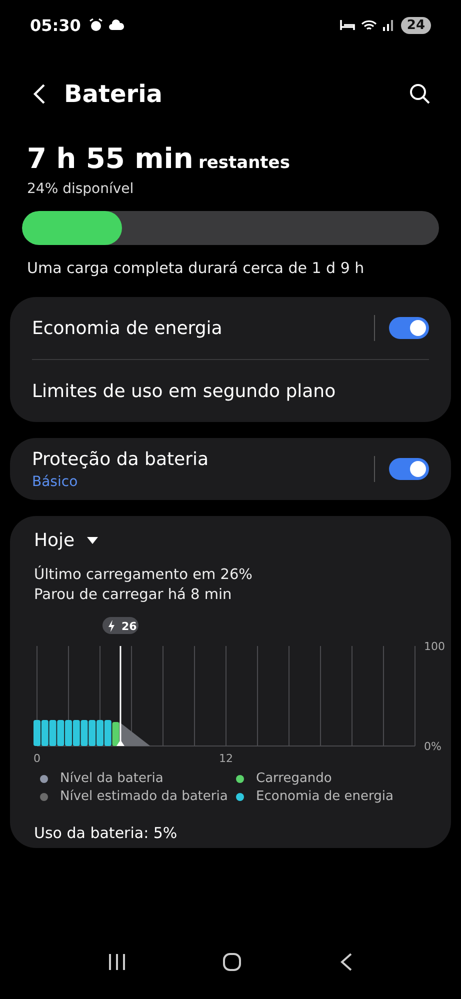 The height and width of the screenshot is (999, 461). What do you see at coordinates (39, 94) in the screenshot?
I see `back-icon` at bounding box center [39, 94].